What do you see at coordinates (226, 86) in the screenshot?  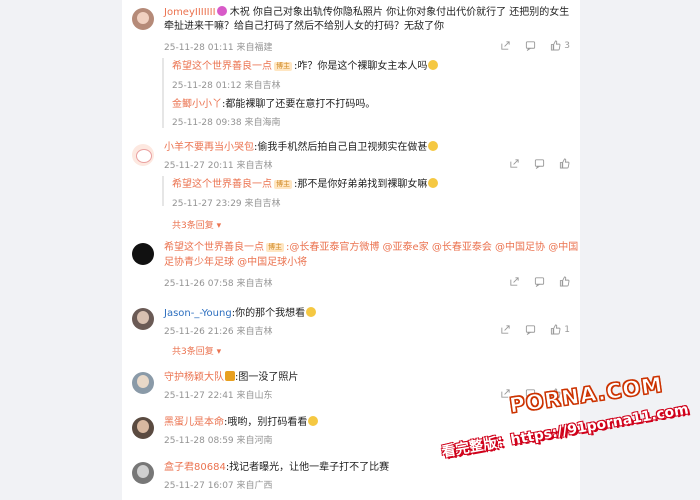 I see `reply-meta: 25-11-28 01:12 来自吉林` at bounding box center [226, 86].